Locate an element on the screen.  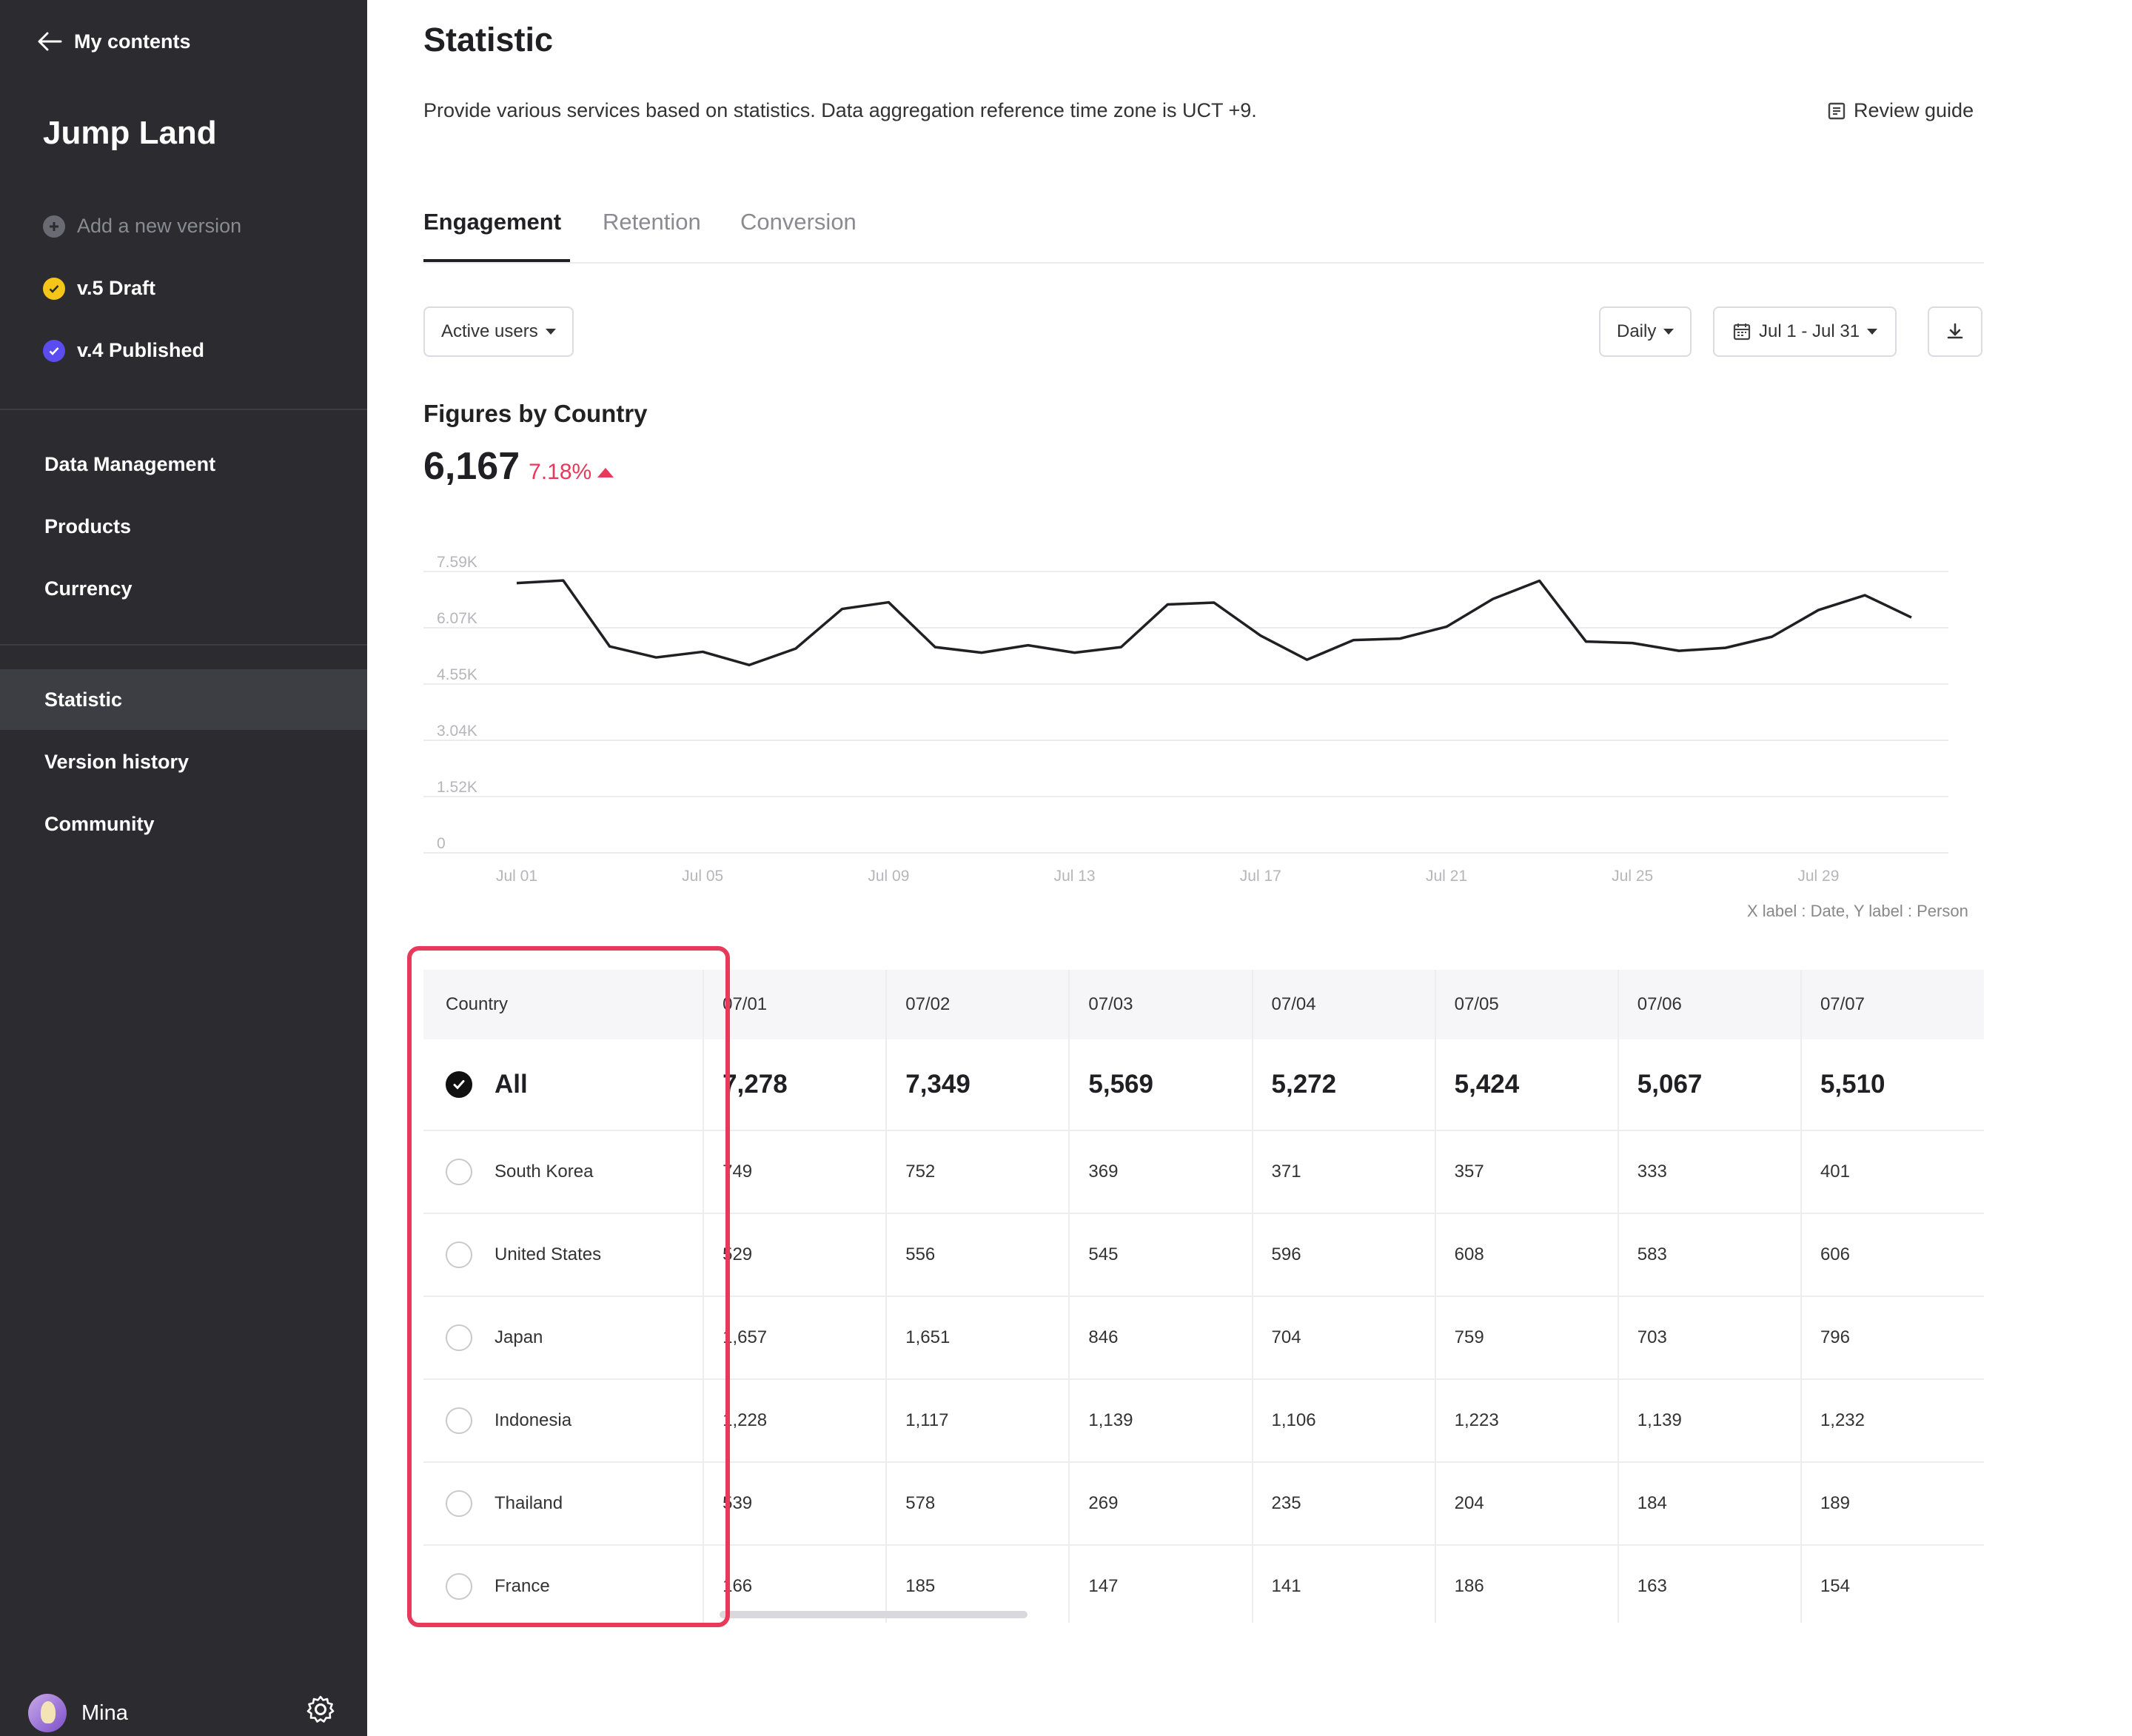
value-cell: 1,228 is located at coordinates (795, 1421).